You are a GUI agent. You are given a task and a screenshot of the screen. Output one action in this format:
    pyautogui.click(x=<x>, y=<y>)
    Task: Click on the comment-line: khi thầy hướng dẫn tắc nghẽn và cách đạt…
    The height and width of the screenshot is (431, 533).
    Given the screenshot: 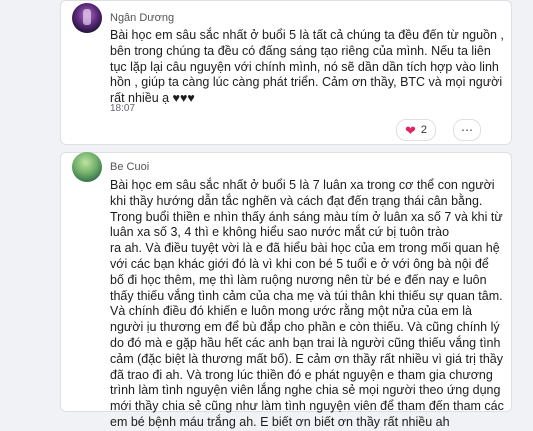 What is the action you would take?
    pyautogui.click(x=296, y=200)
    